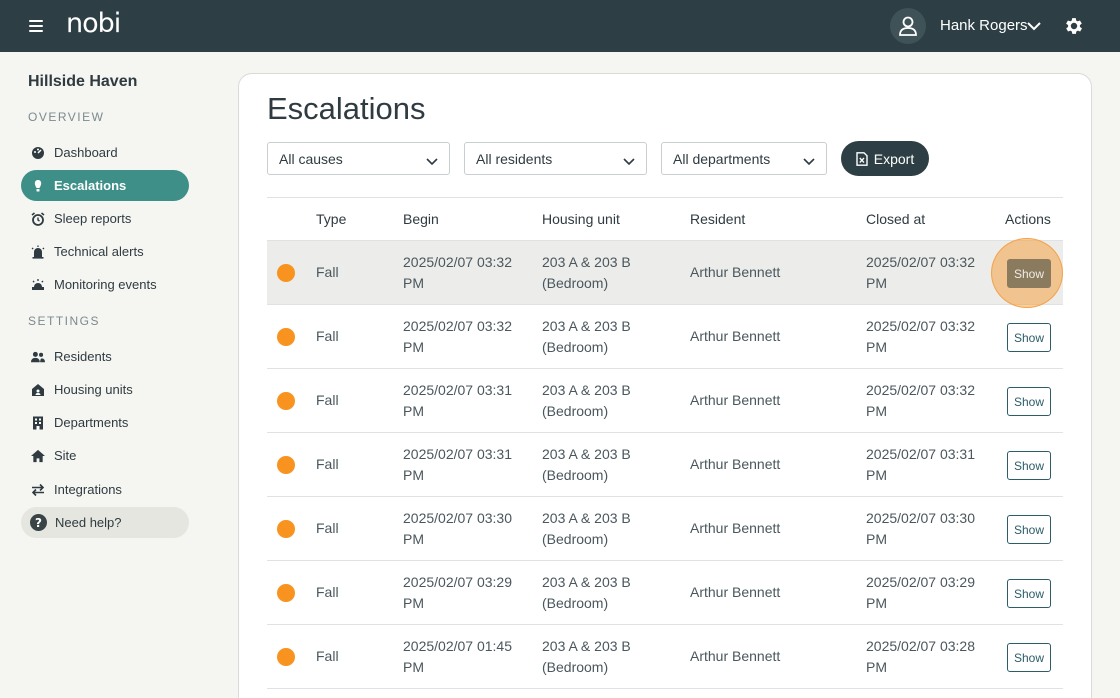  I want to click on sidebar-item-label: Residents, so click(83, 356).